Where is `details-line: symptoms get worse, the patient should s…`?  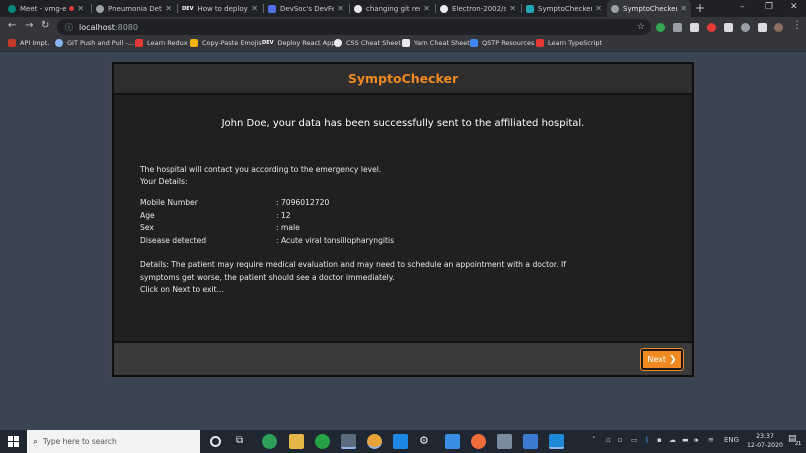
details-line: symptoms get worse, the patient should s… is located at coordinates (267, 277).